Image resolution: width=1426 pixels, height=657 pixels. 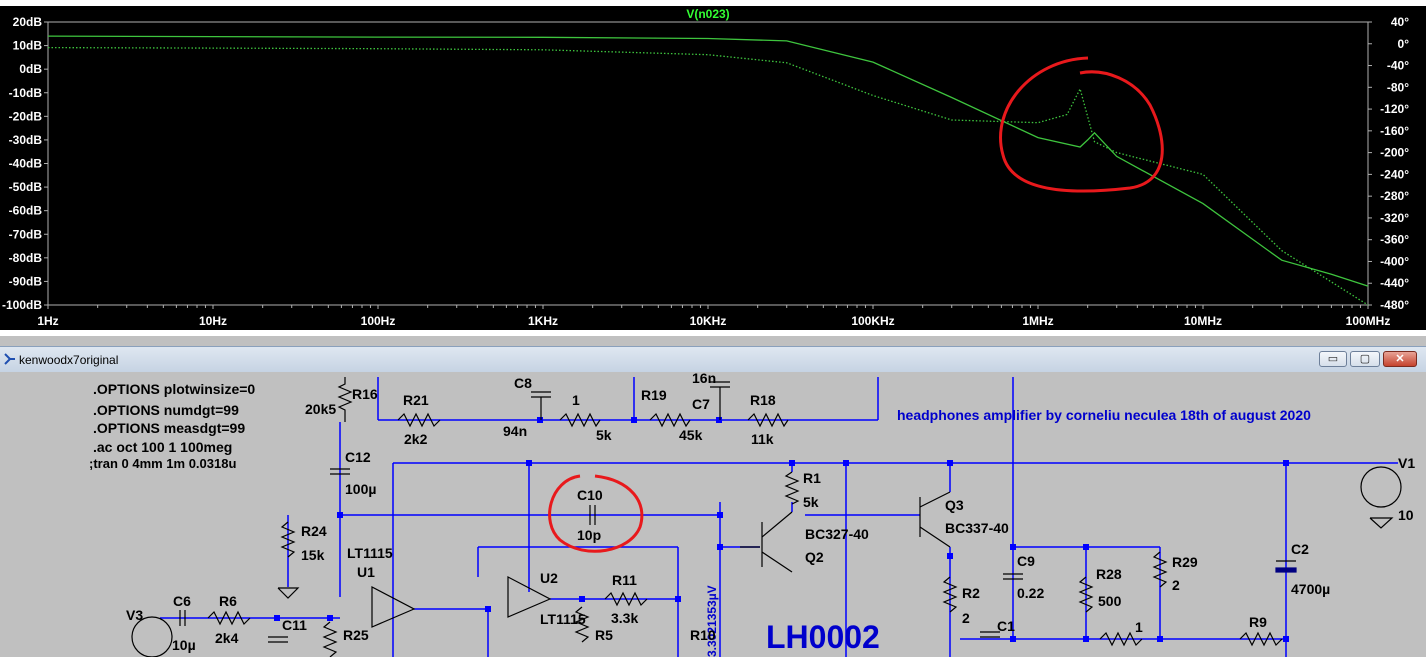 What do you see at coordinates (370, 553) in the screenshot?
I see `type-U1: LT1115` at bounding box center [370, 553].